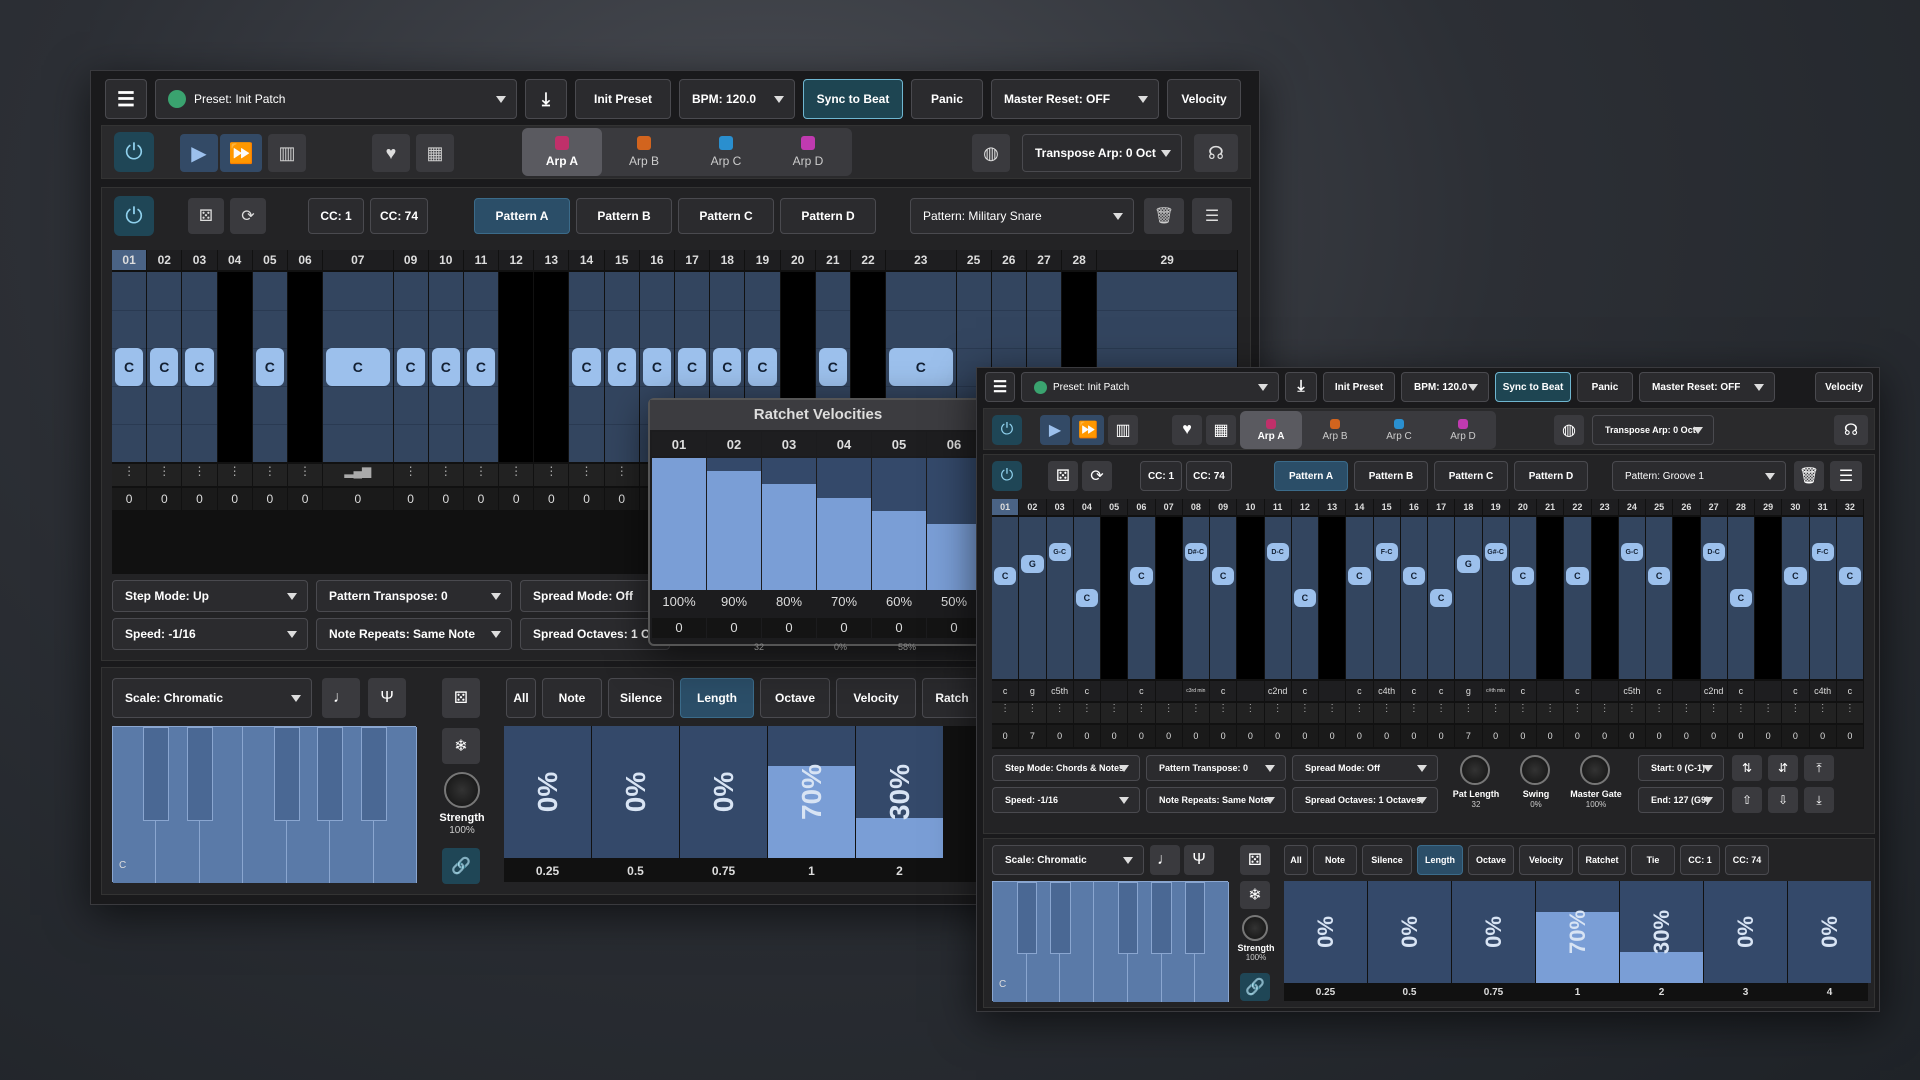 The width and height of the screenshot is (1920, 1080). Describe the element at coordinates (973, 260) in the screenshot. I see `step-header: 25` at that location.